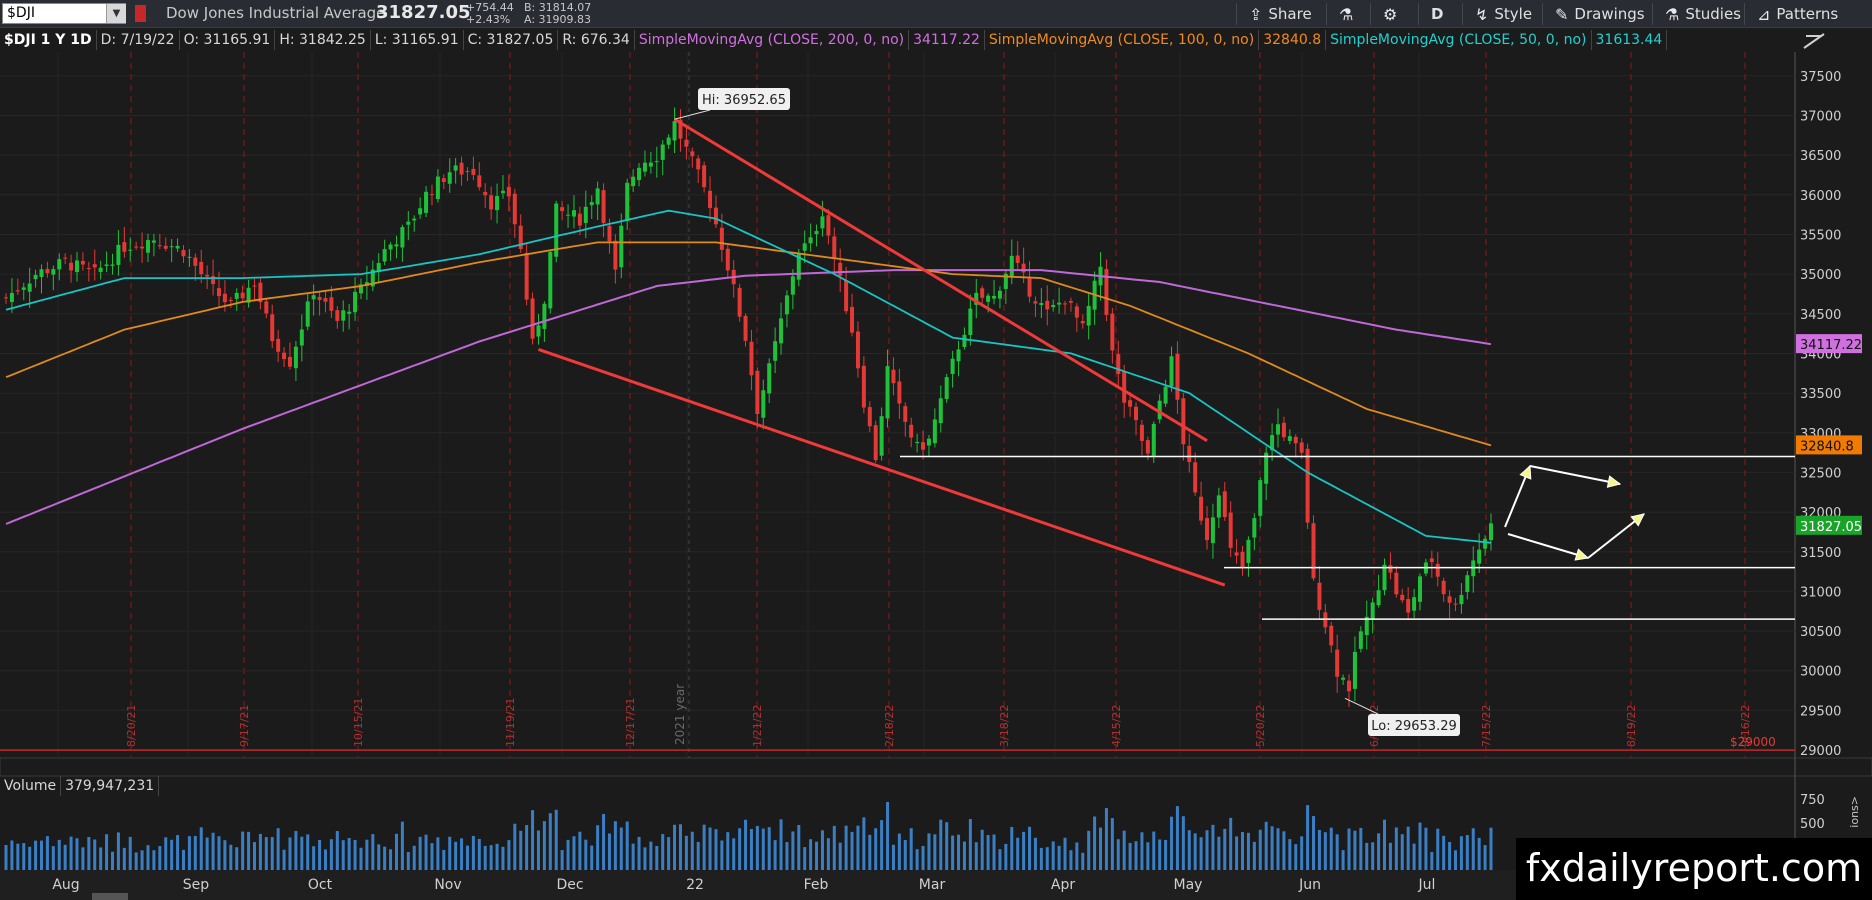 The image size is (1872, 900). Describe the element at coordinates (1383, 14) in the screenshot. I see `settings-button: ⚙` at that location.